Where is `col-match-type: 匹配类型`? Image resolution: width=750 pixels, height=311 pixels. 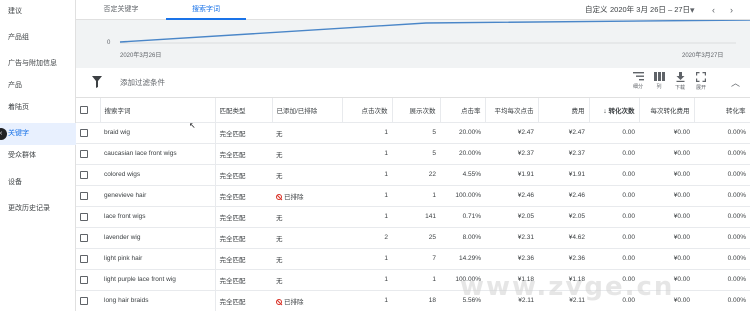 col-match-type: 匹配类型 is located at coordinates (244, 110).